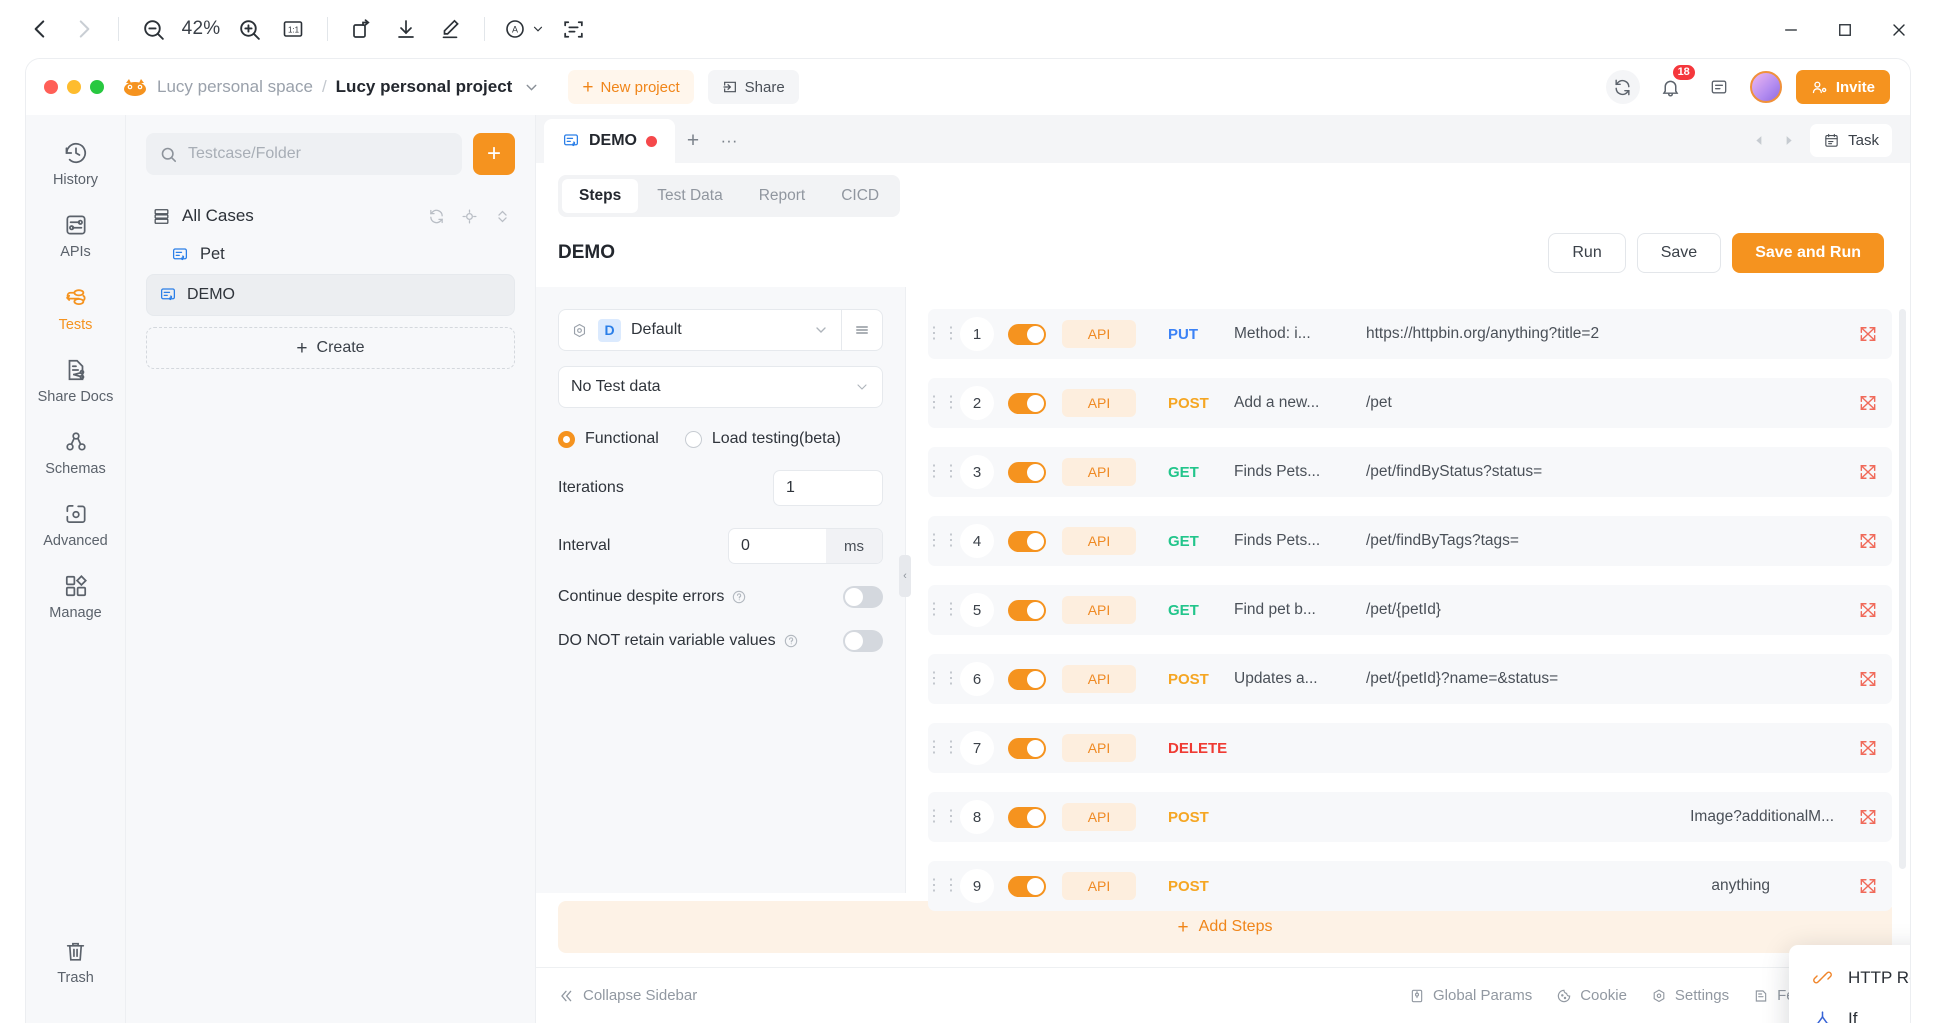 The image size is (1936, 1023). What do you see at coordinates (600, 196) in the screenshot?
I see `tab-steps: Steps` at bounding box center [600, 196].